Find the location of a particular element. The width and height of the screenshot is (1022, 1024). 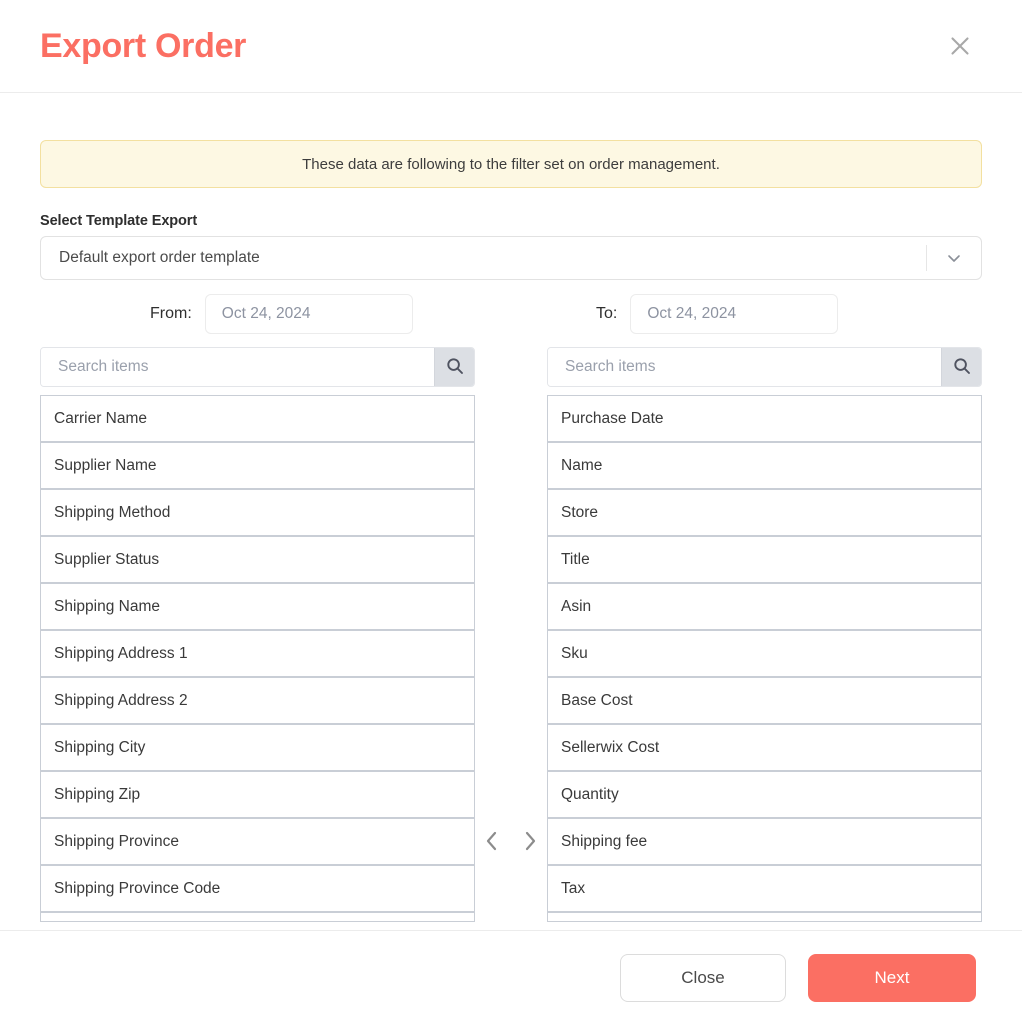

list-item: Supplier Status is located at coordinates (257, 559).